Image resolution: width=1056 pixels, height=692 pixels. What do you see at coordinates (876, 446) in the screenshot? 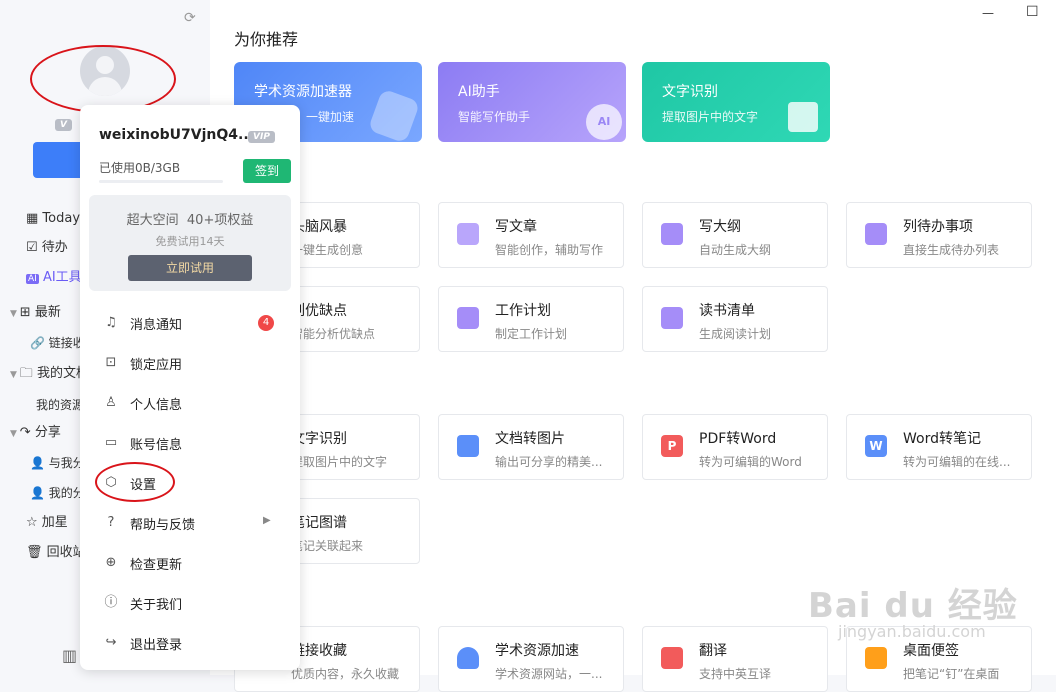
I see `word-icon: W` at bounding box center [876, 446].